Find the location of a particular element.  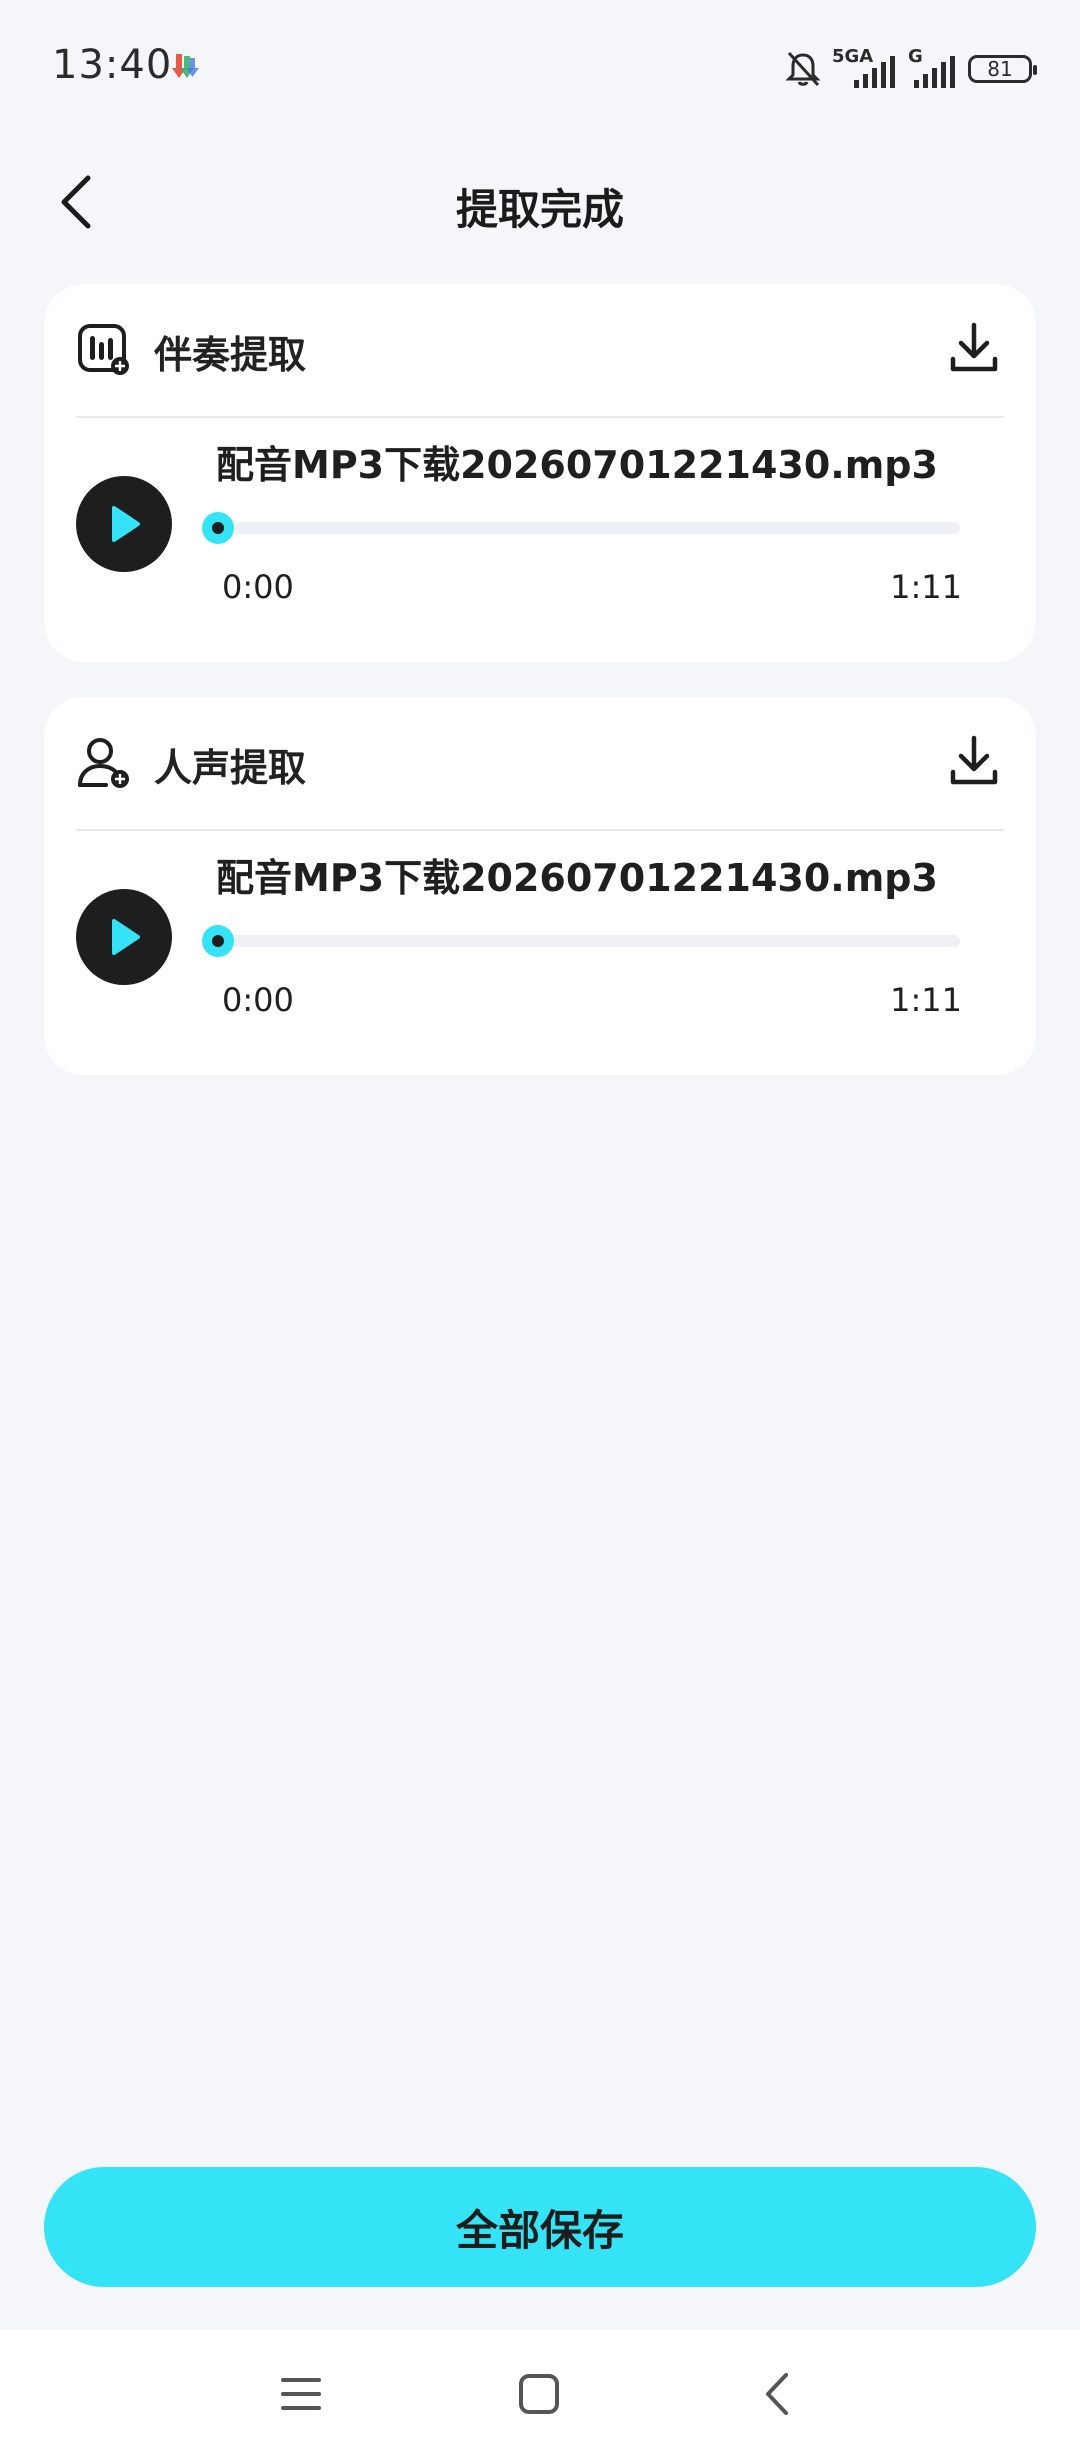

status-icons: 5GA G 81 is located at coordinates (910, 69).